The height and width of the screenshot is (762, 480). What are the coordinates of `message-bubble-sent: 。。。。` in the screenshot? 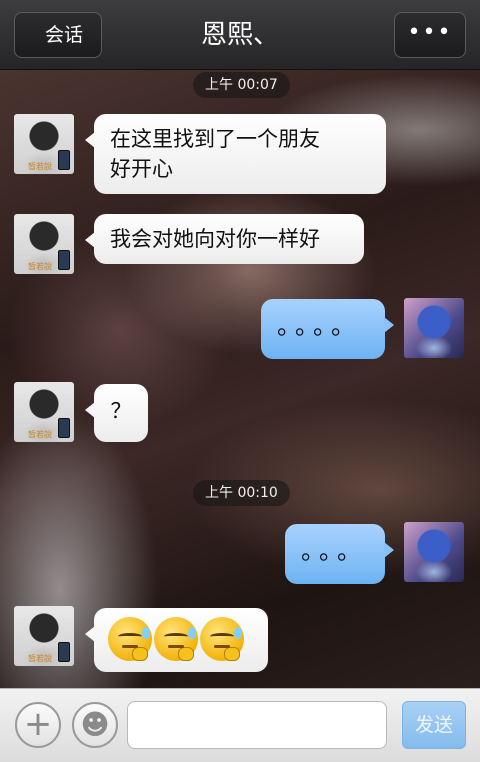 It's located at (327, 329).